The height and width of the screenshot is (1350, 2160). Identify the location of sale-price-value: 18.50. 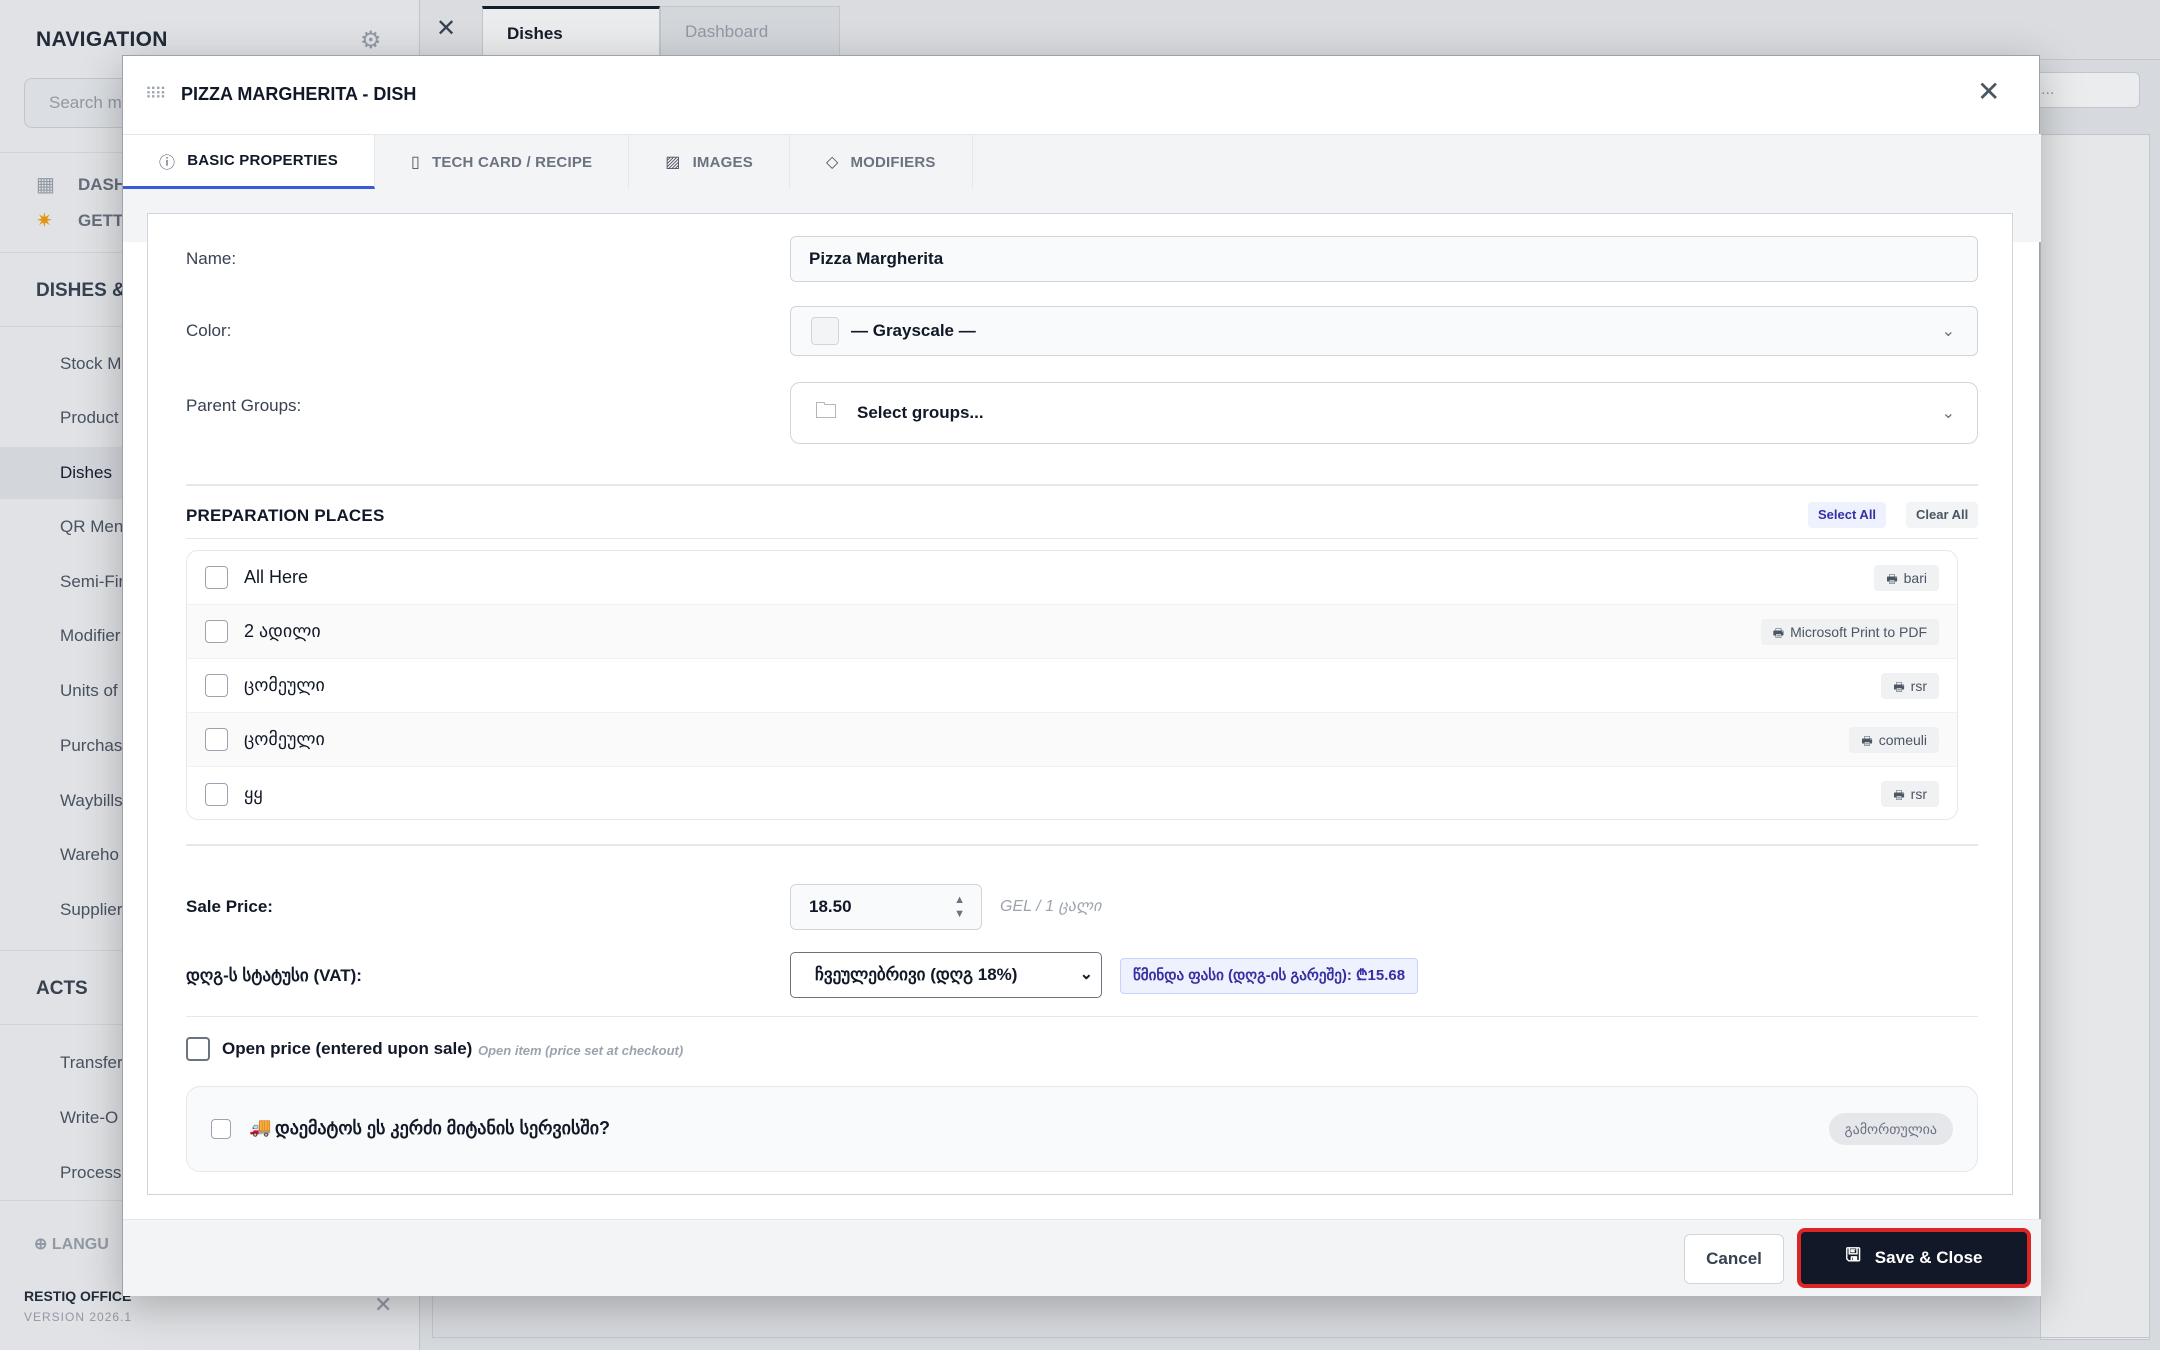
(830, 906).